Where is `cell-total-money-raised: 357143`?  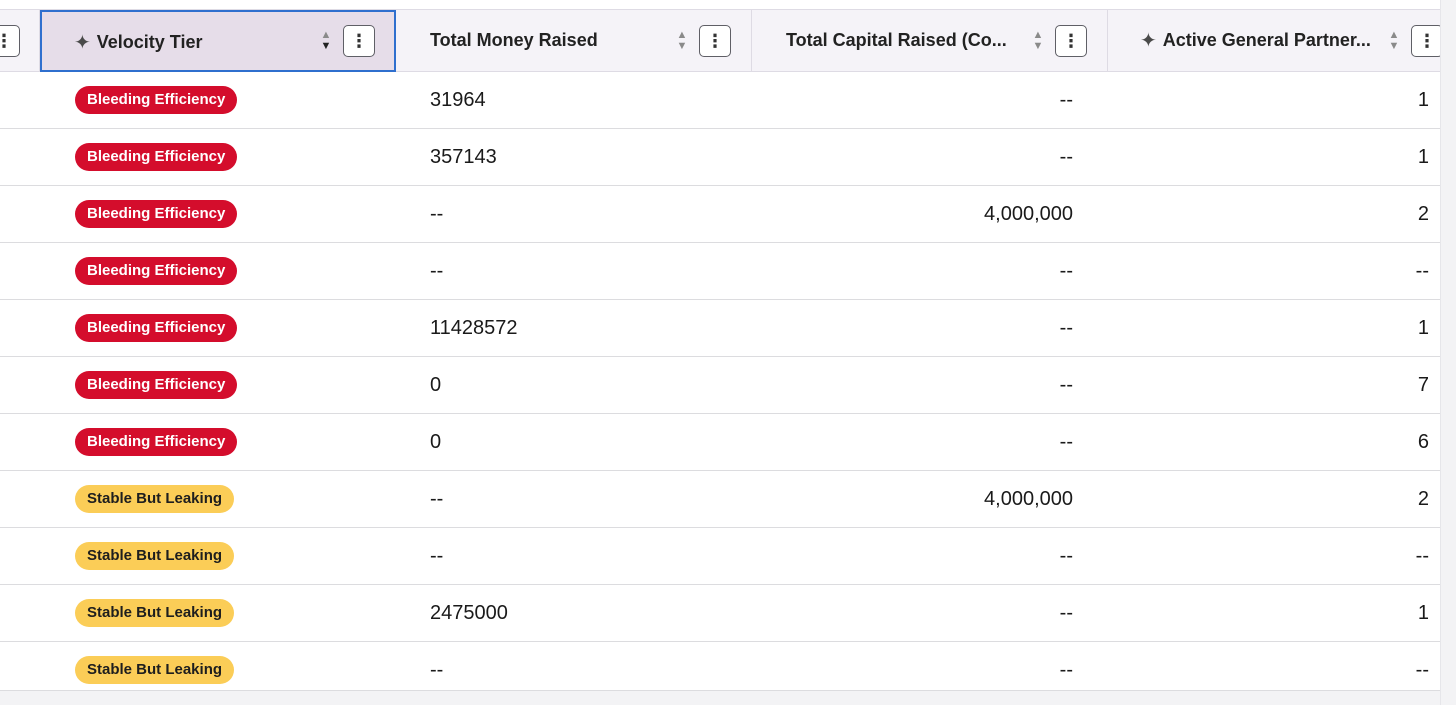 cell-total-money-raised: 357143 is located at coordinates (463, 157).